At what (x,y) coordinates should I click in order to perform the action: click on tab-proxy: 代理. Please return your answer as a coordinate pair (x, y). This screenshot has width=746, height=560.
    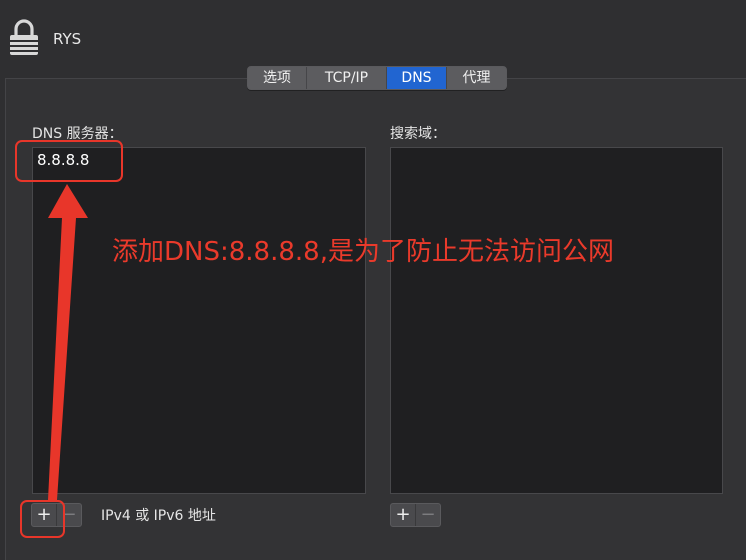
    Looking at the image, I should click on (476, 78).